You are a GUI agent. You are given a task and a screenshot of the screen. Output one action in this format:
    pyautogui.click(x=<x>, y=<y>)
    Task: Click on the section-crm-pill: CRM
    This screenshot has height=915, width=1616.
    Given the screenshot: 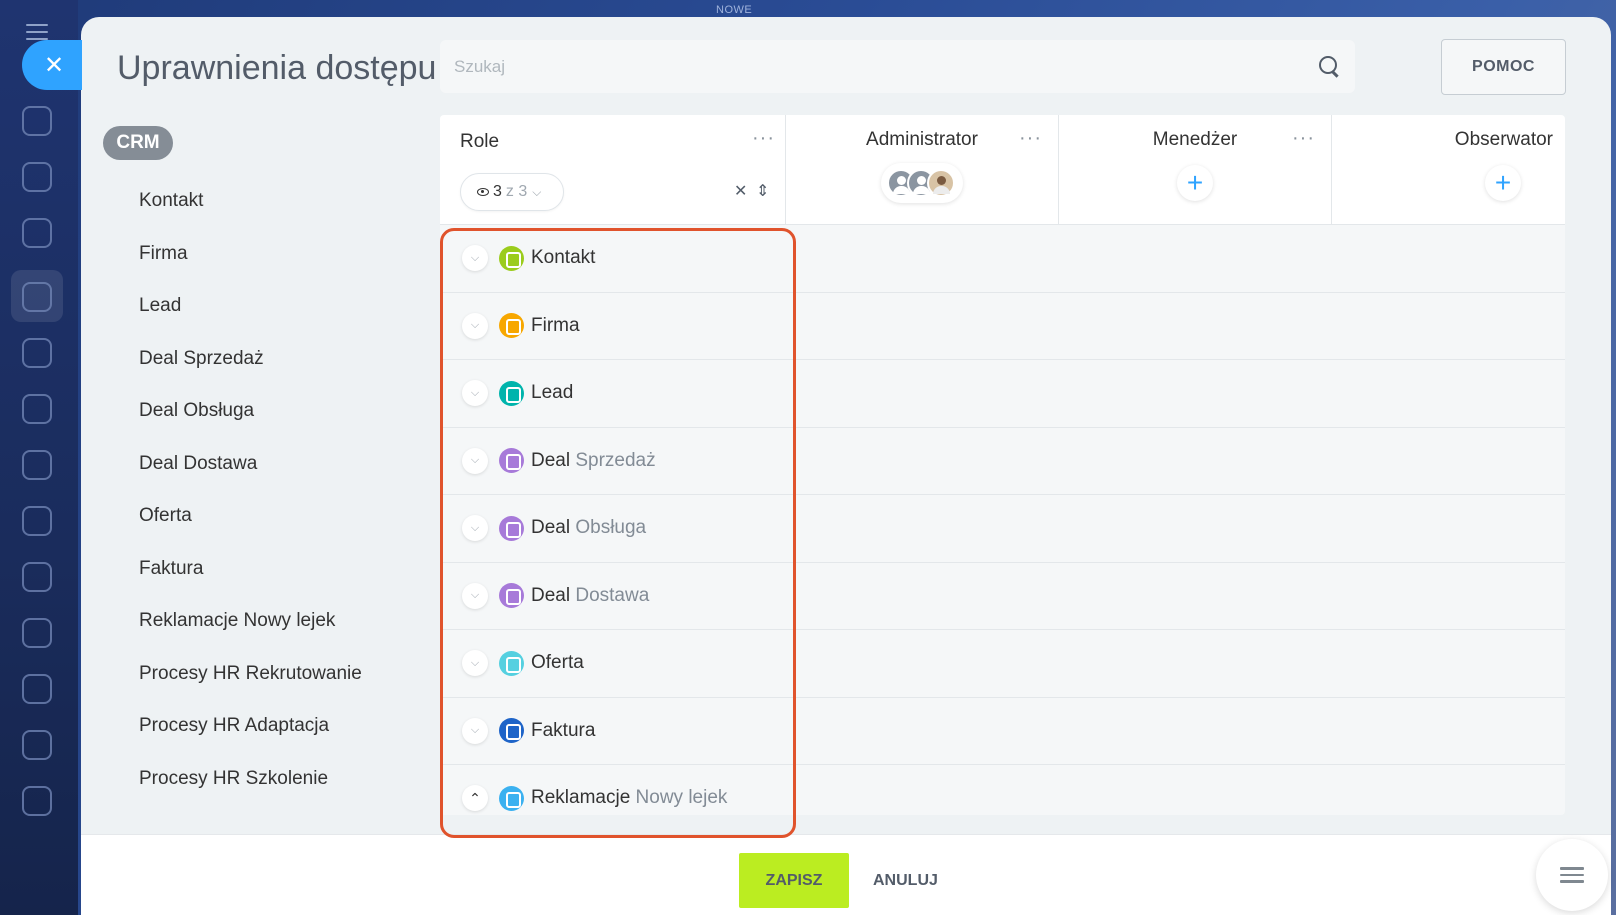 What is the action you would take?
    pyautogui.click(x=138, y=143)
    